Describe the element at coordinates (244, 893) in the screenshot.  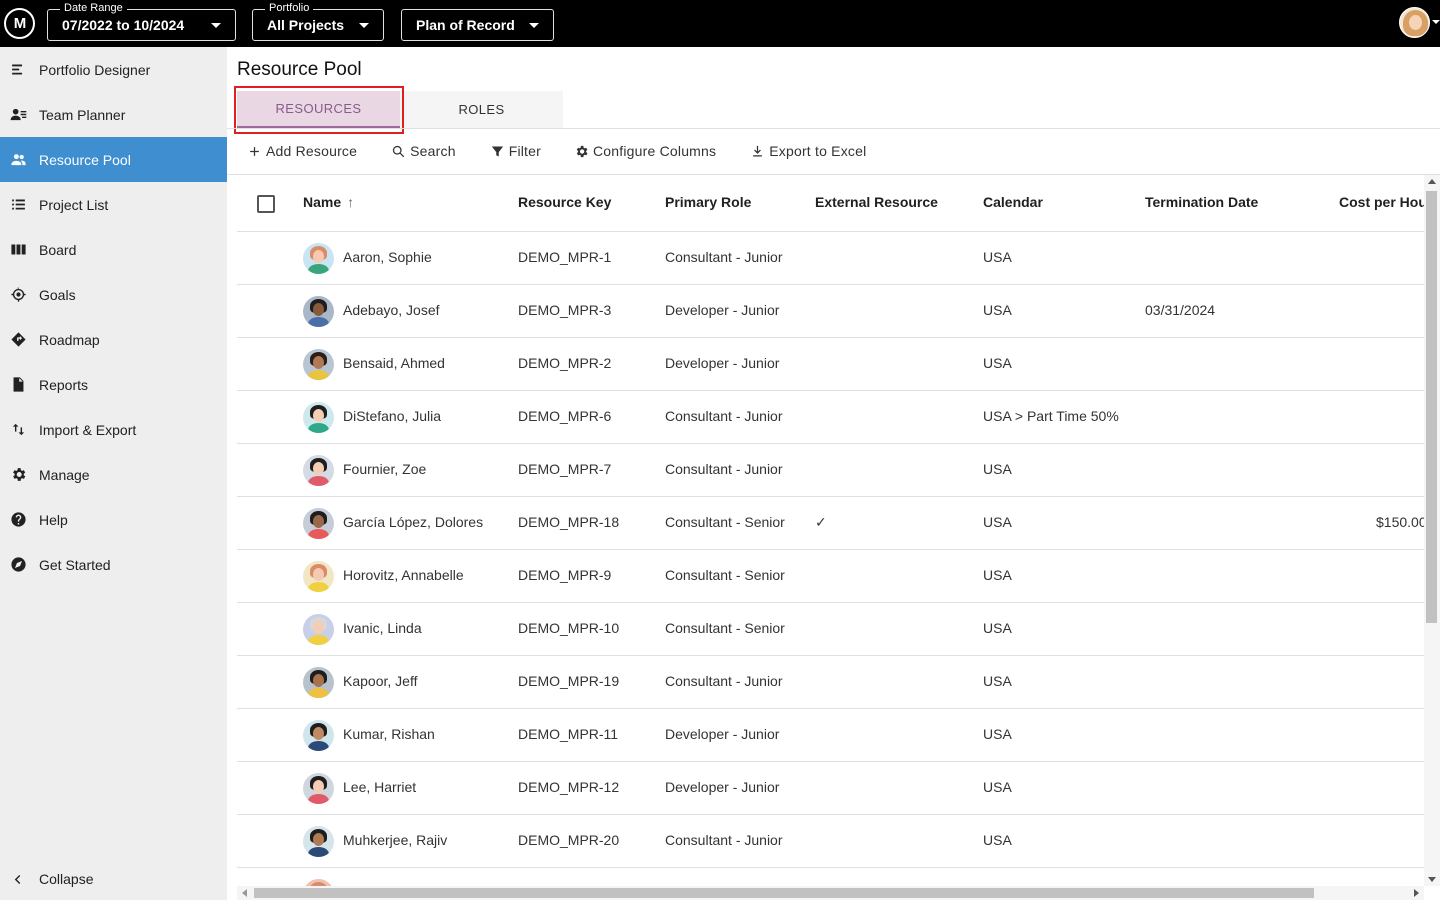
I see `scroll-left-icon` at that location.